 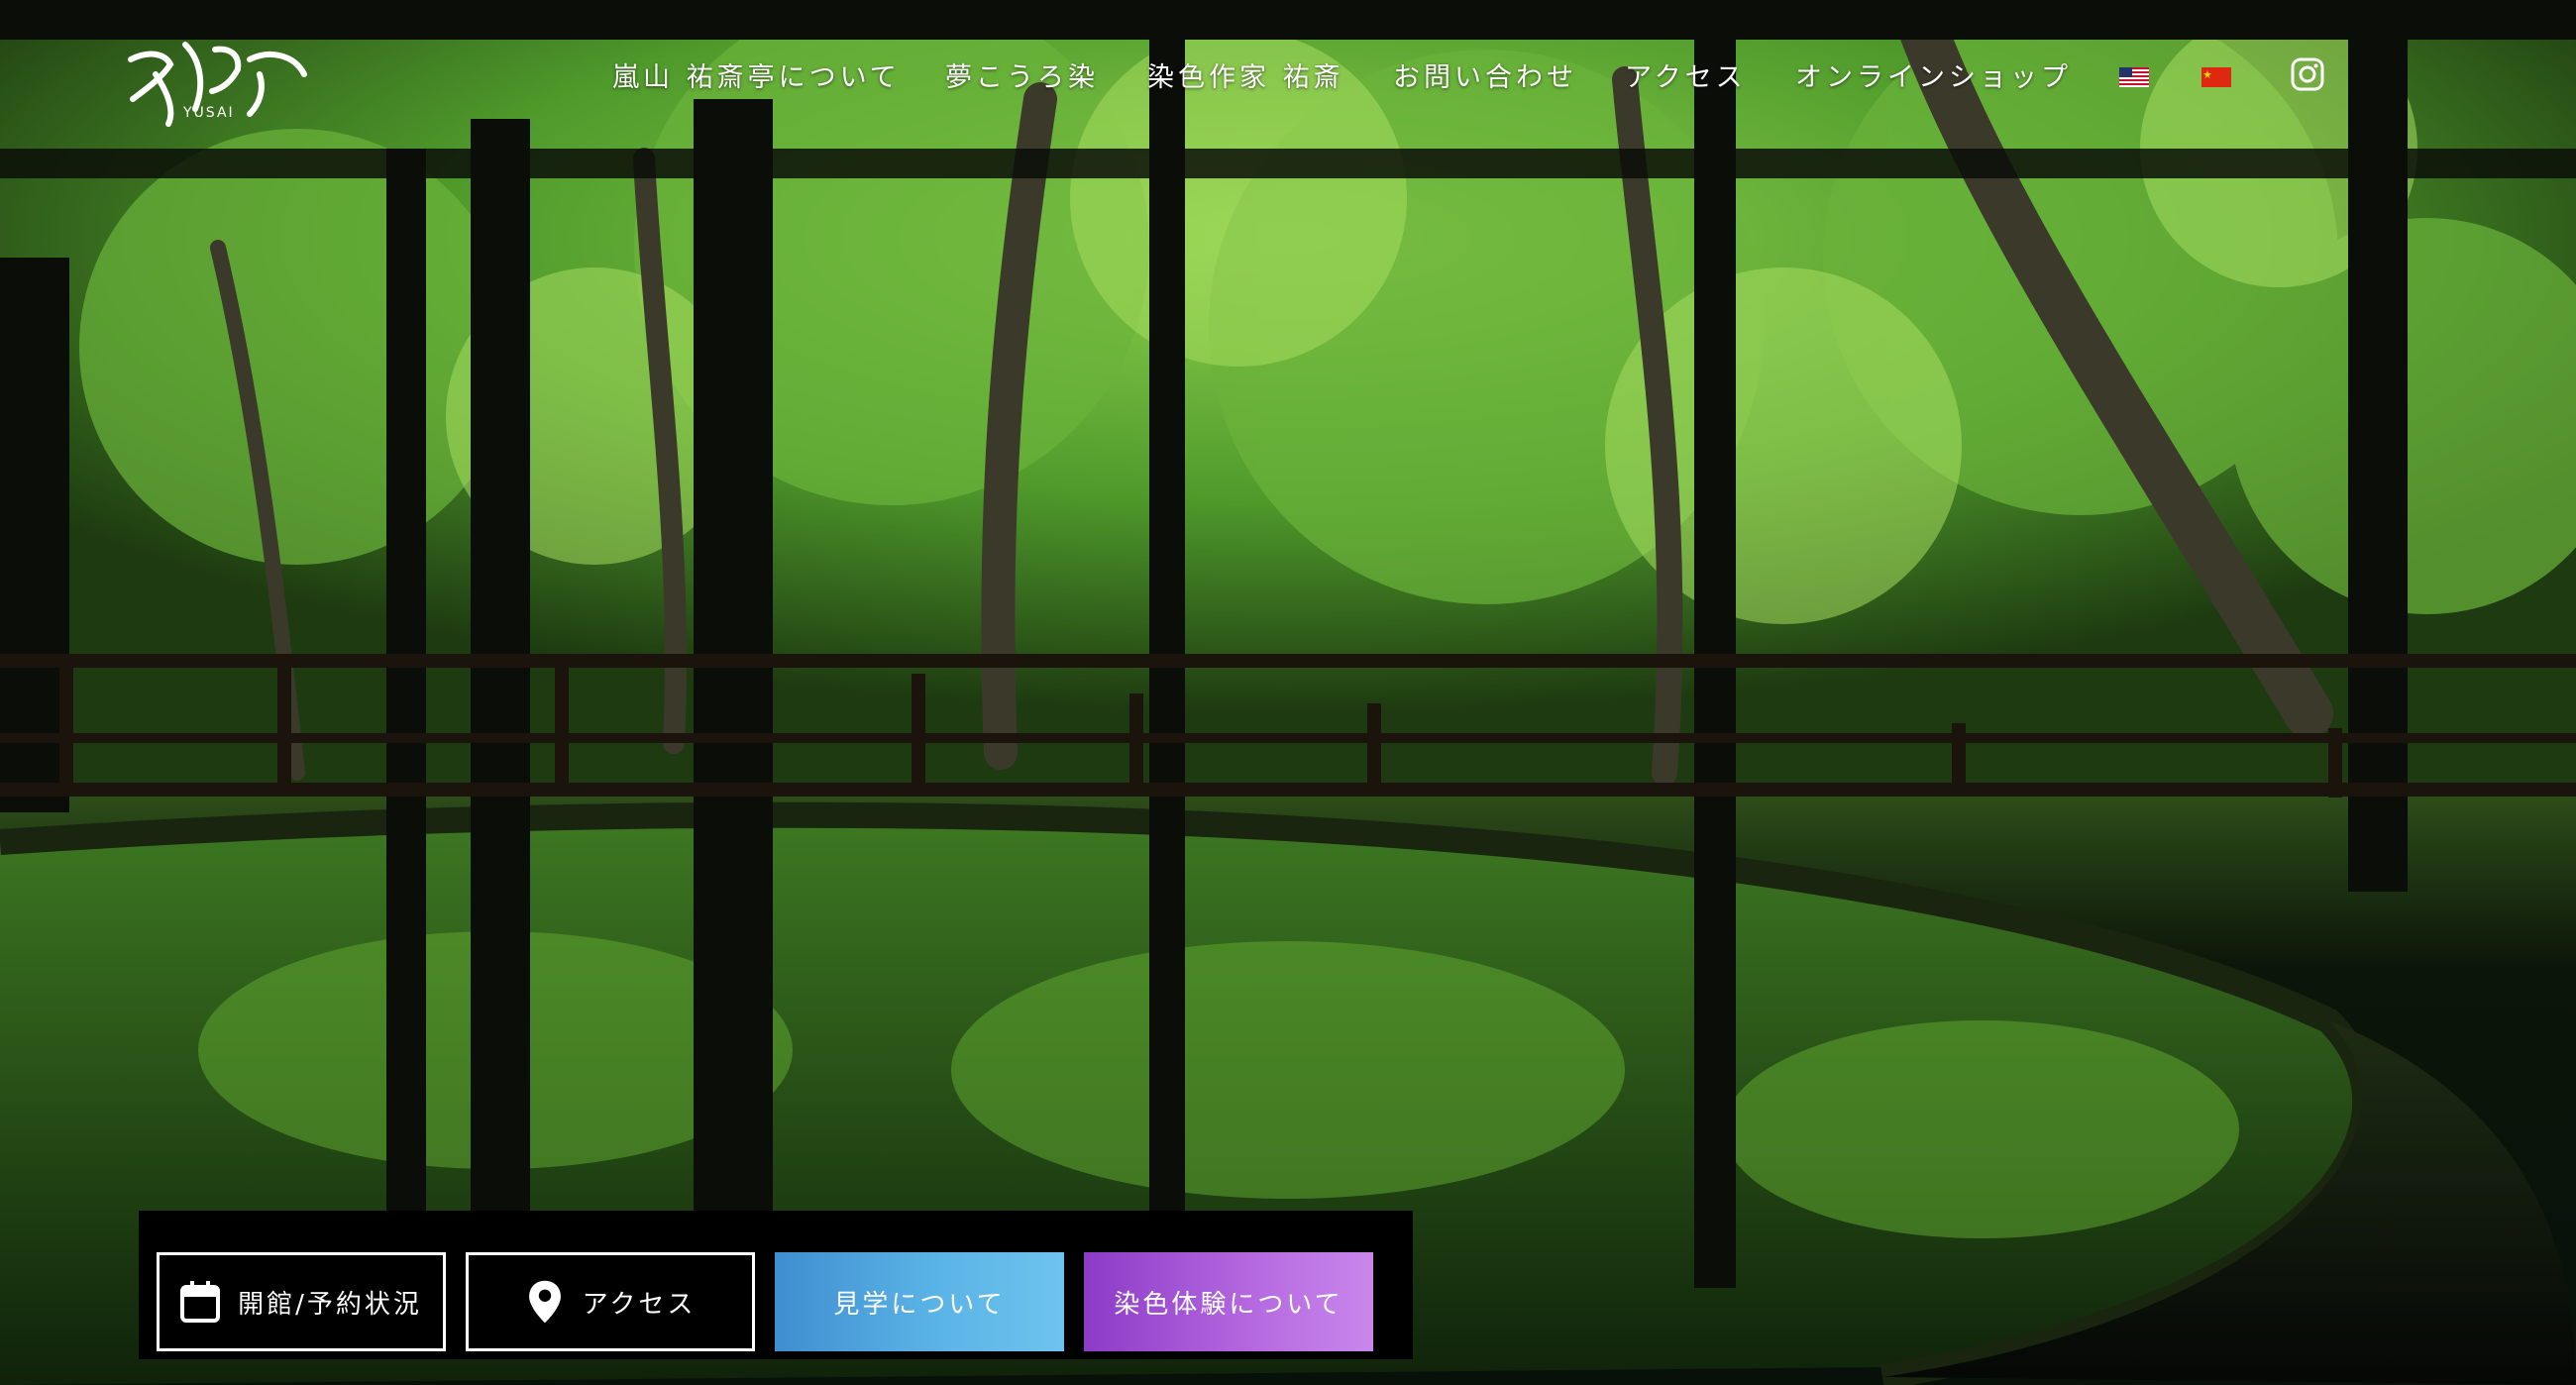 What do you see at coordinates (1485, 74) in the screenshot?
I see `nav-contact: お問い合わせ` at bounding box center [1485, 74].